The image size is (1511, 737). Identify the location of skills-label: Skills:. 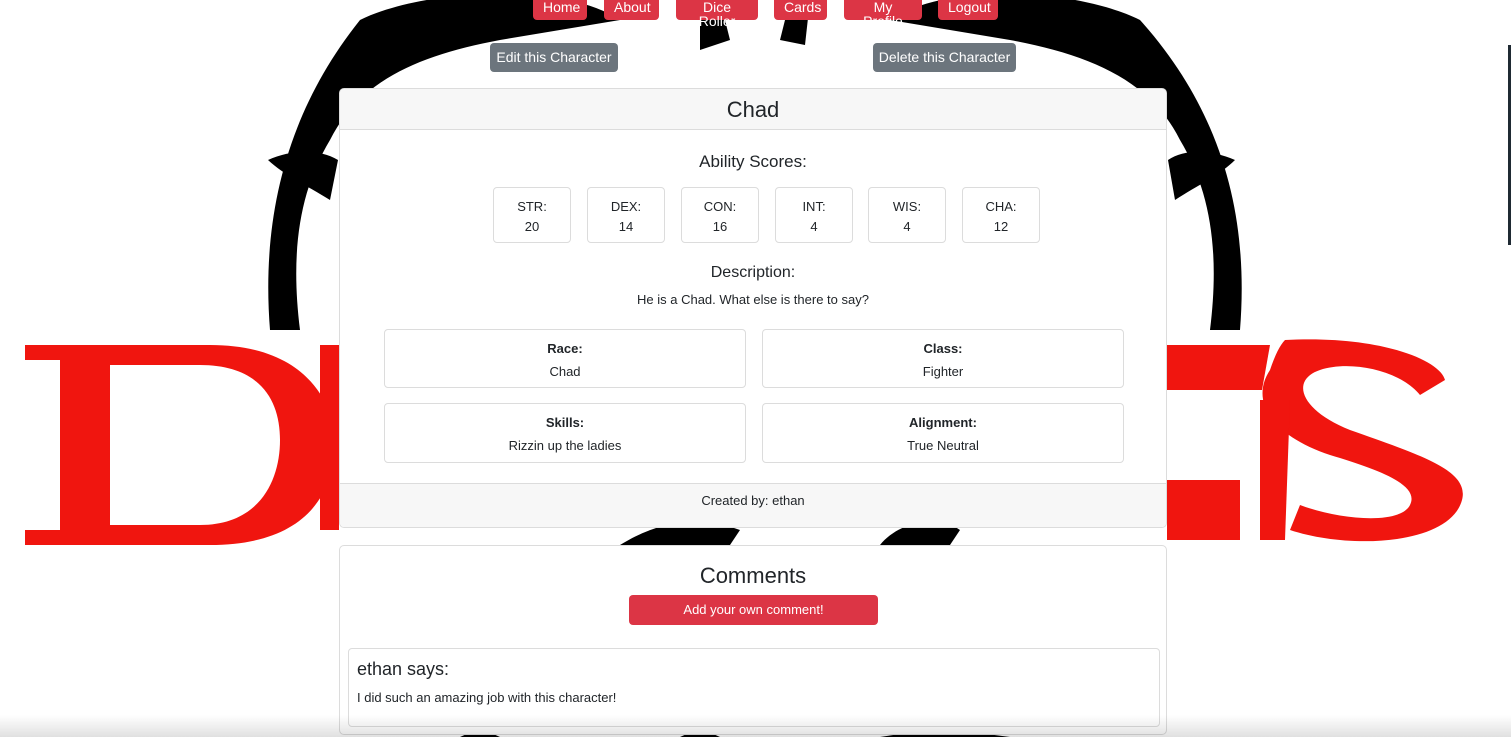
(565, 422).